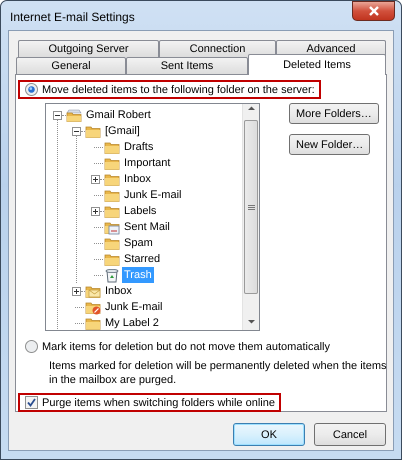  Describe the element at coordinates (142, 259) in the screenshot. I see `folder-item: Starred` at that location.